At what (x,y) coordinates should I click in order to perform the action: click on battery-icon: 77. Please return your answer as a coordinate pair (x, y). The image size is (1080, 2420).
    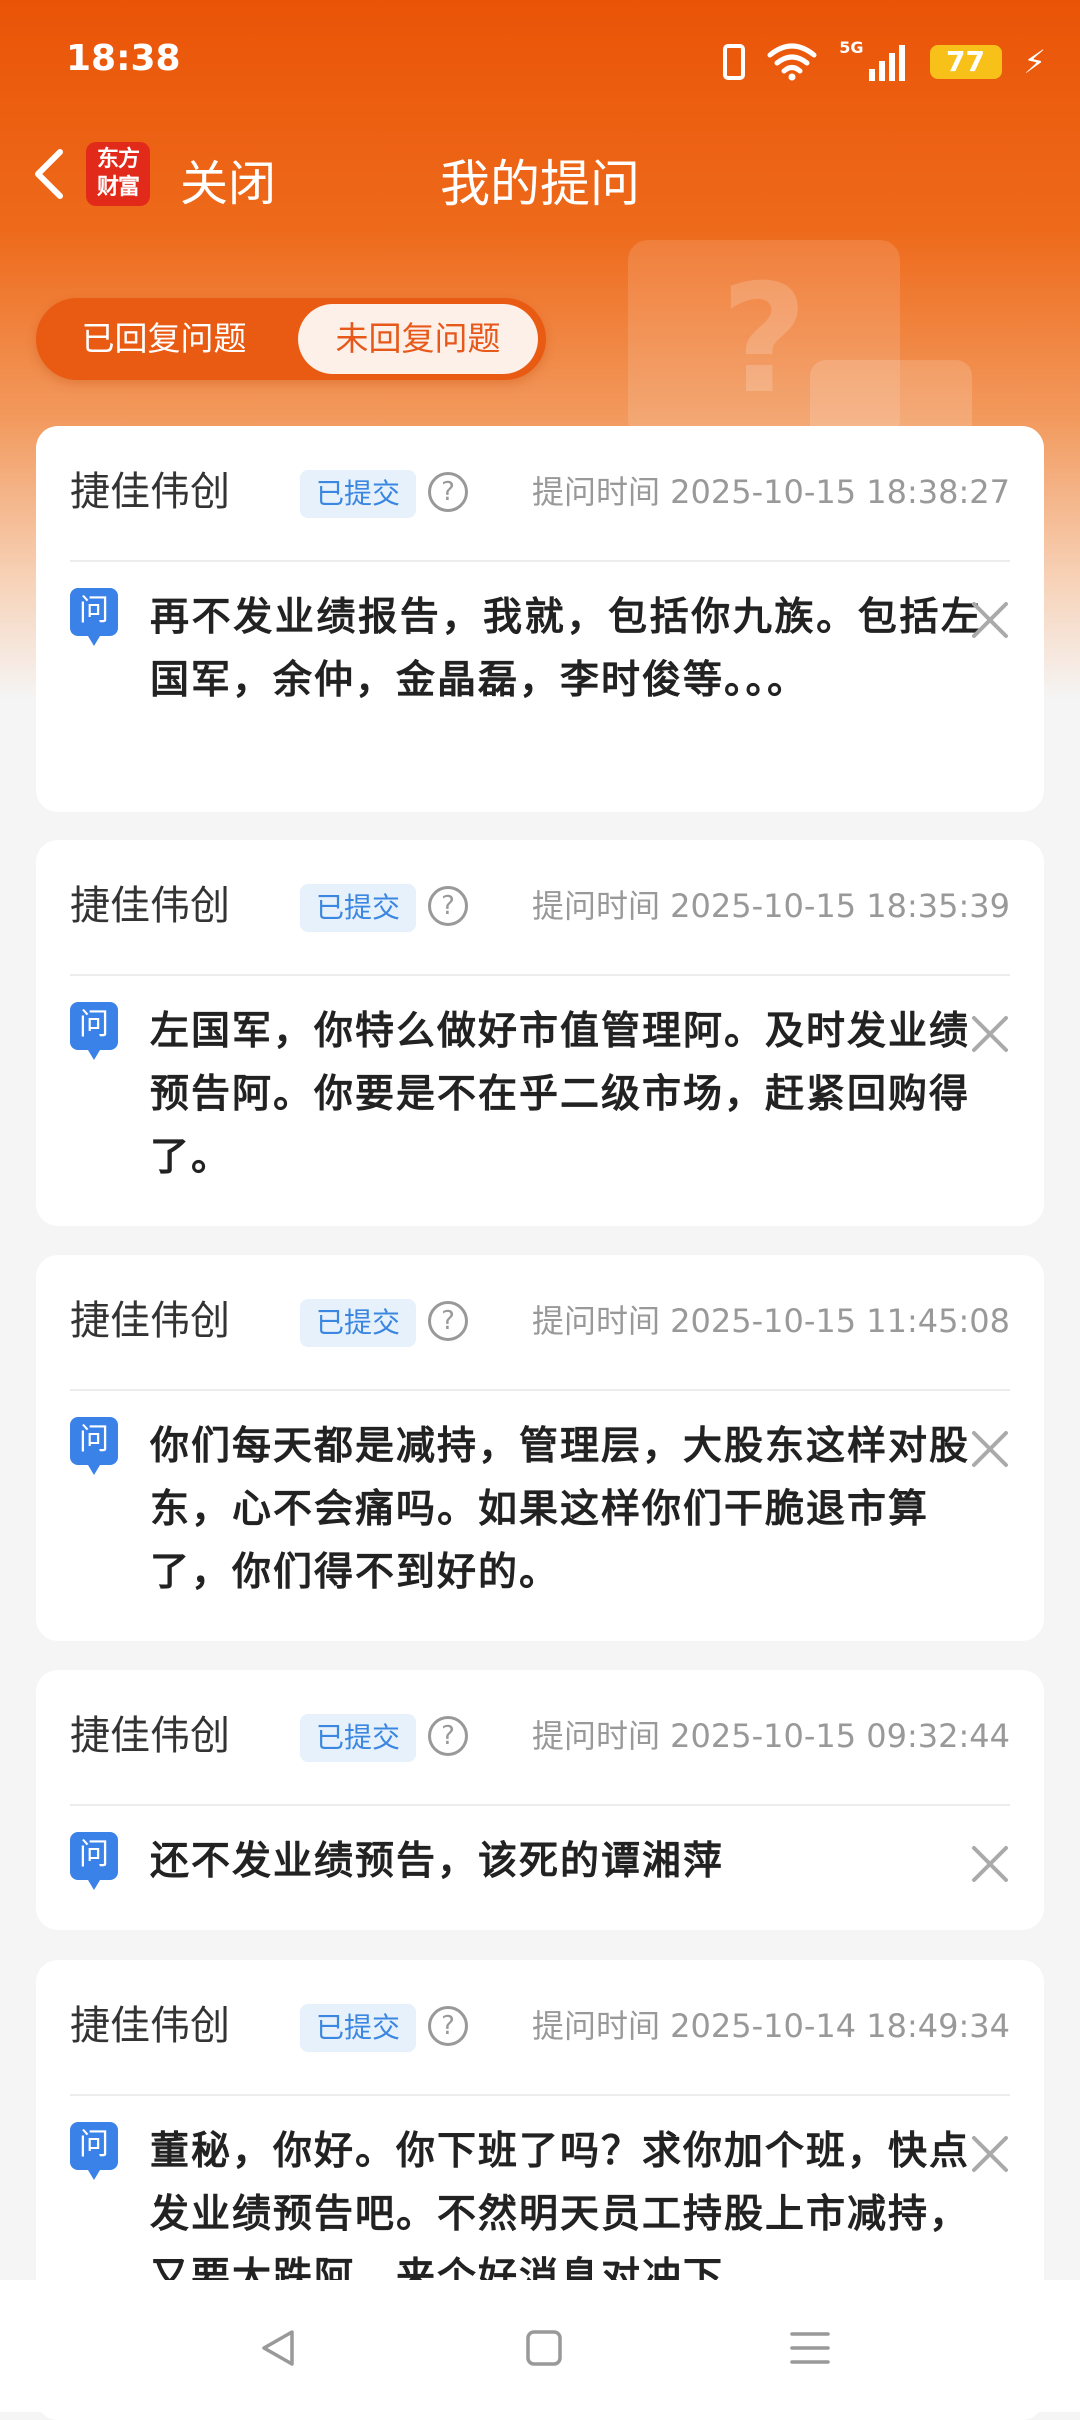
    Looking at the image, I should click on (965, 62).